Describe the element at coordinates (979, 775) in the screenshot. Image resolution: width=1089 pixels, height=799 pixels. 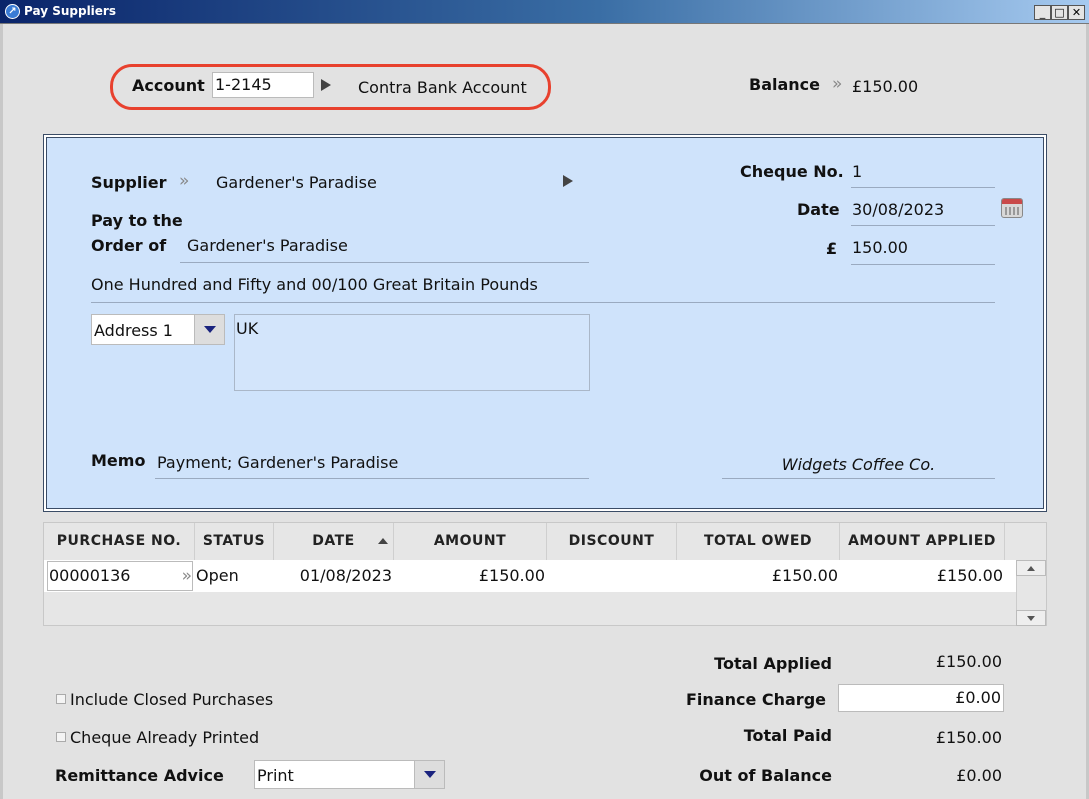
I see `out-of-balance-value: £0.00` at that location.